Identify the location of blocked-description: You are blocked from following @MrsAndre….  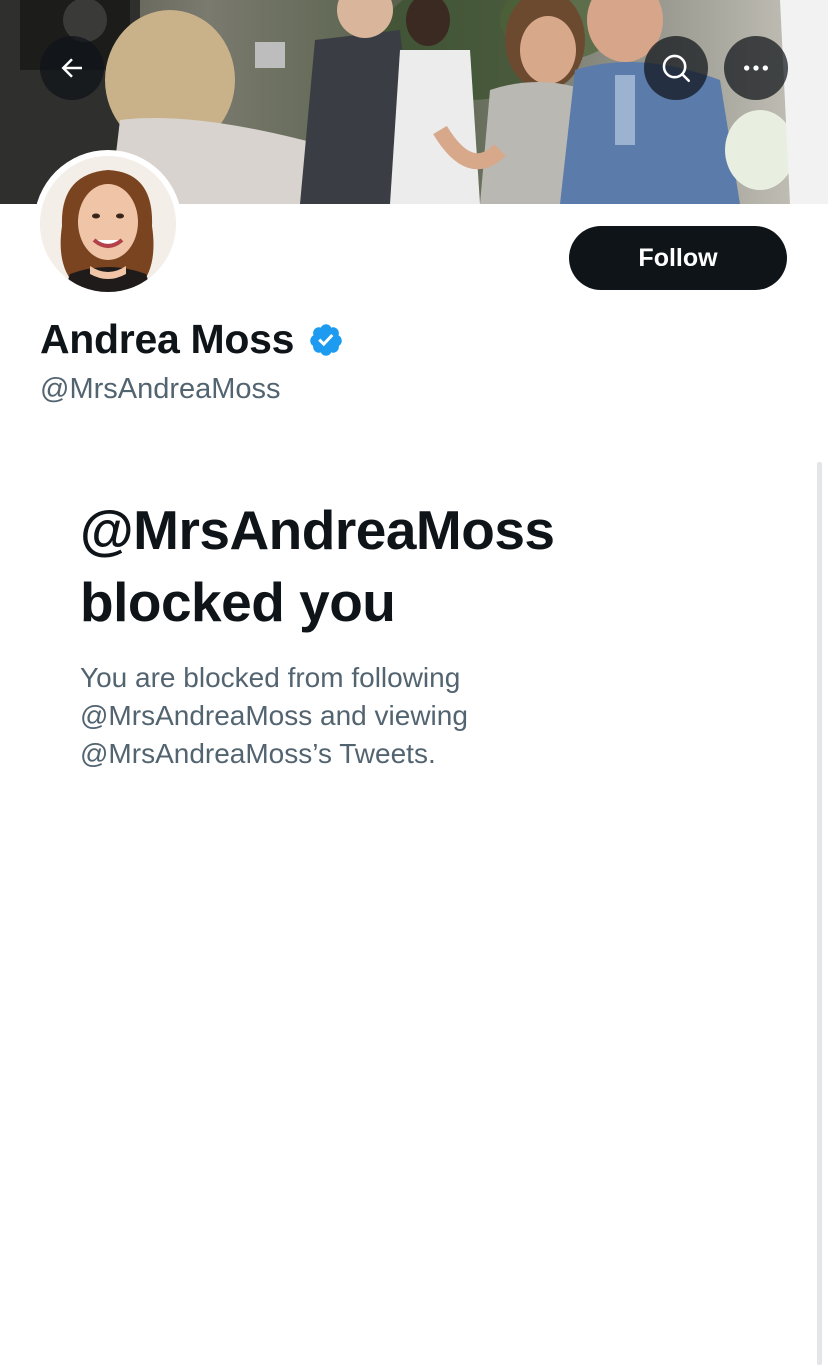
(340, 716).